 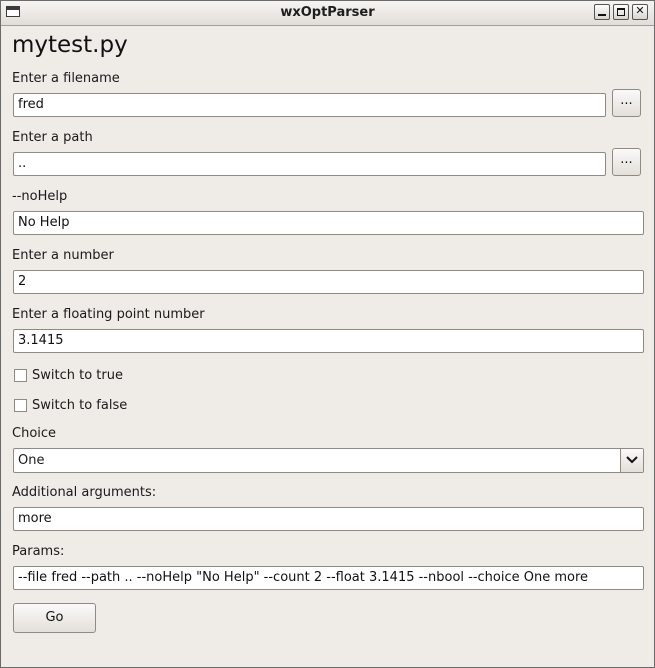 I want to click on chevron-down-icon, so click(x=632, y=460).